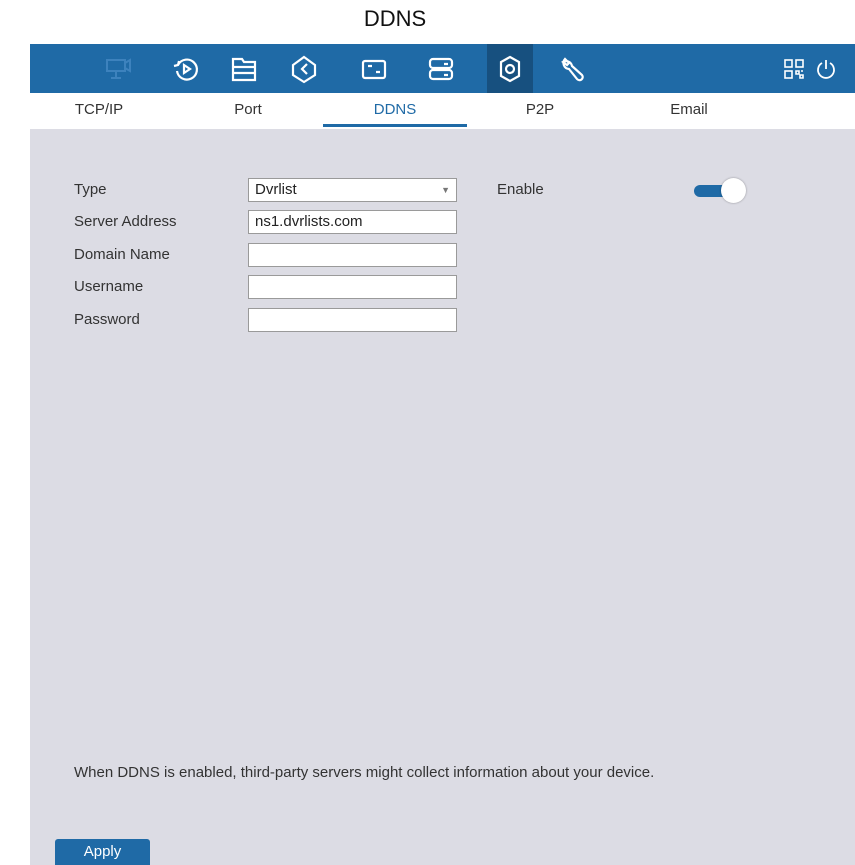 This screenshot has width=855, height=865. What do you see at coordinates (248, 111) in the screenshot?
I see `tab-port: Port` at bounding box center [248, 111].